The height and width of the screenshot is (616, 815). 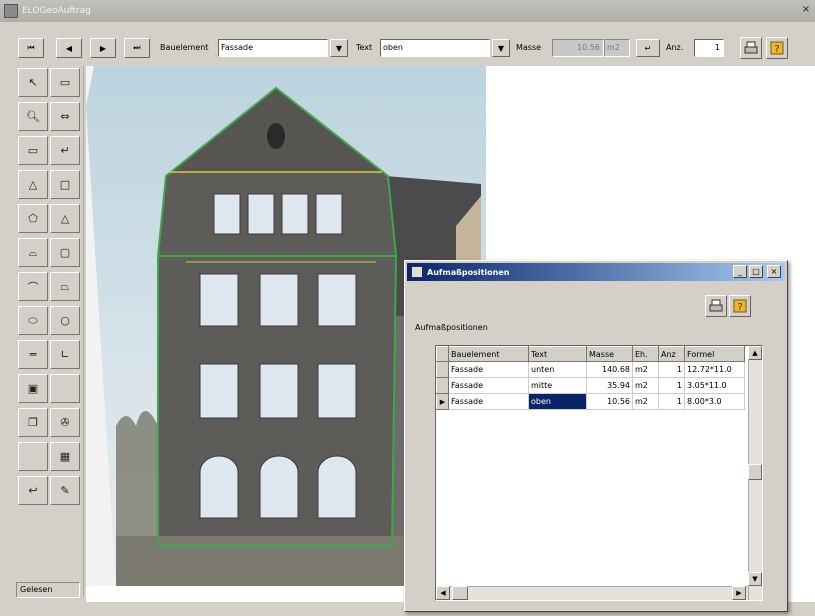 What do you see at coordinates (65, 252) in the screenshot?
I see `rounded-rect-tool: ▢` at bounding box center [65, 252].